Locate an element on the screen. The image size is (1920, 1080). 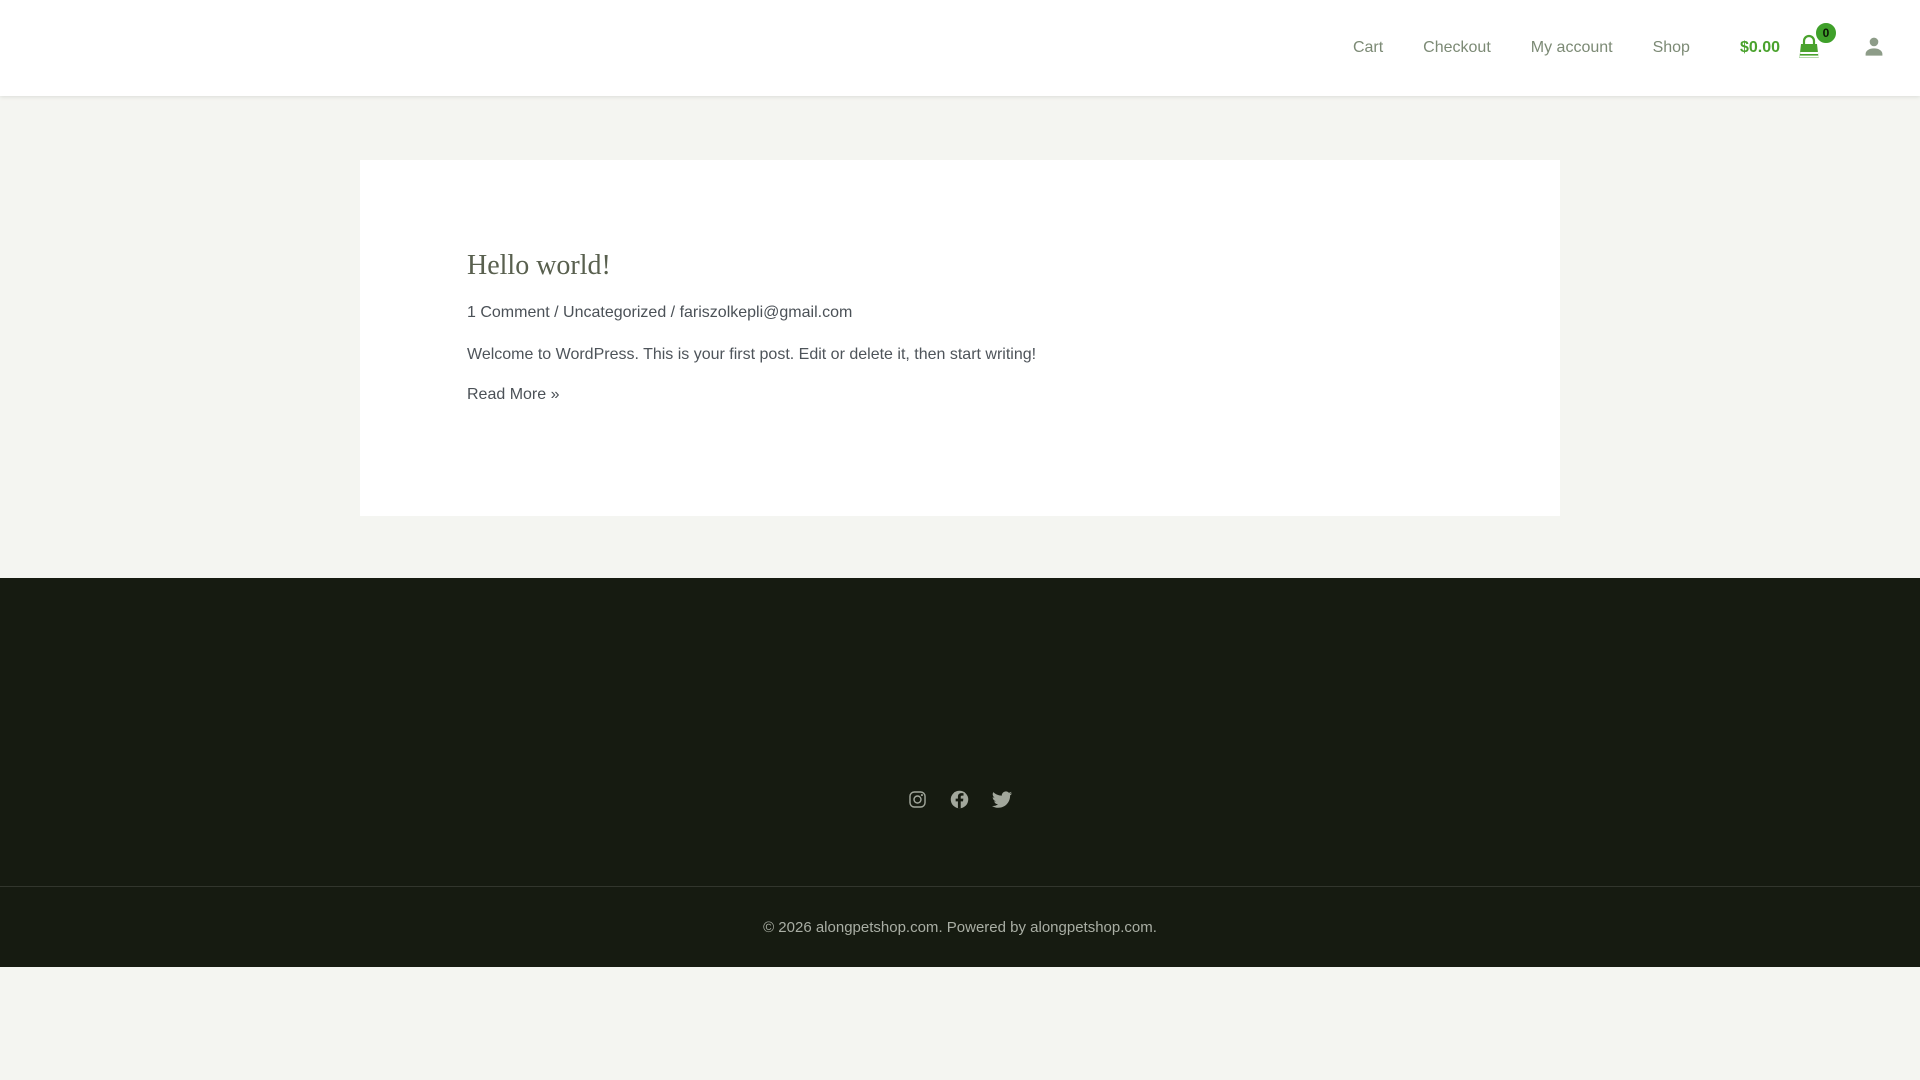
copyright-middle: . Powered by is located at coordinates (984, 927).